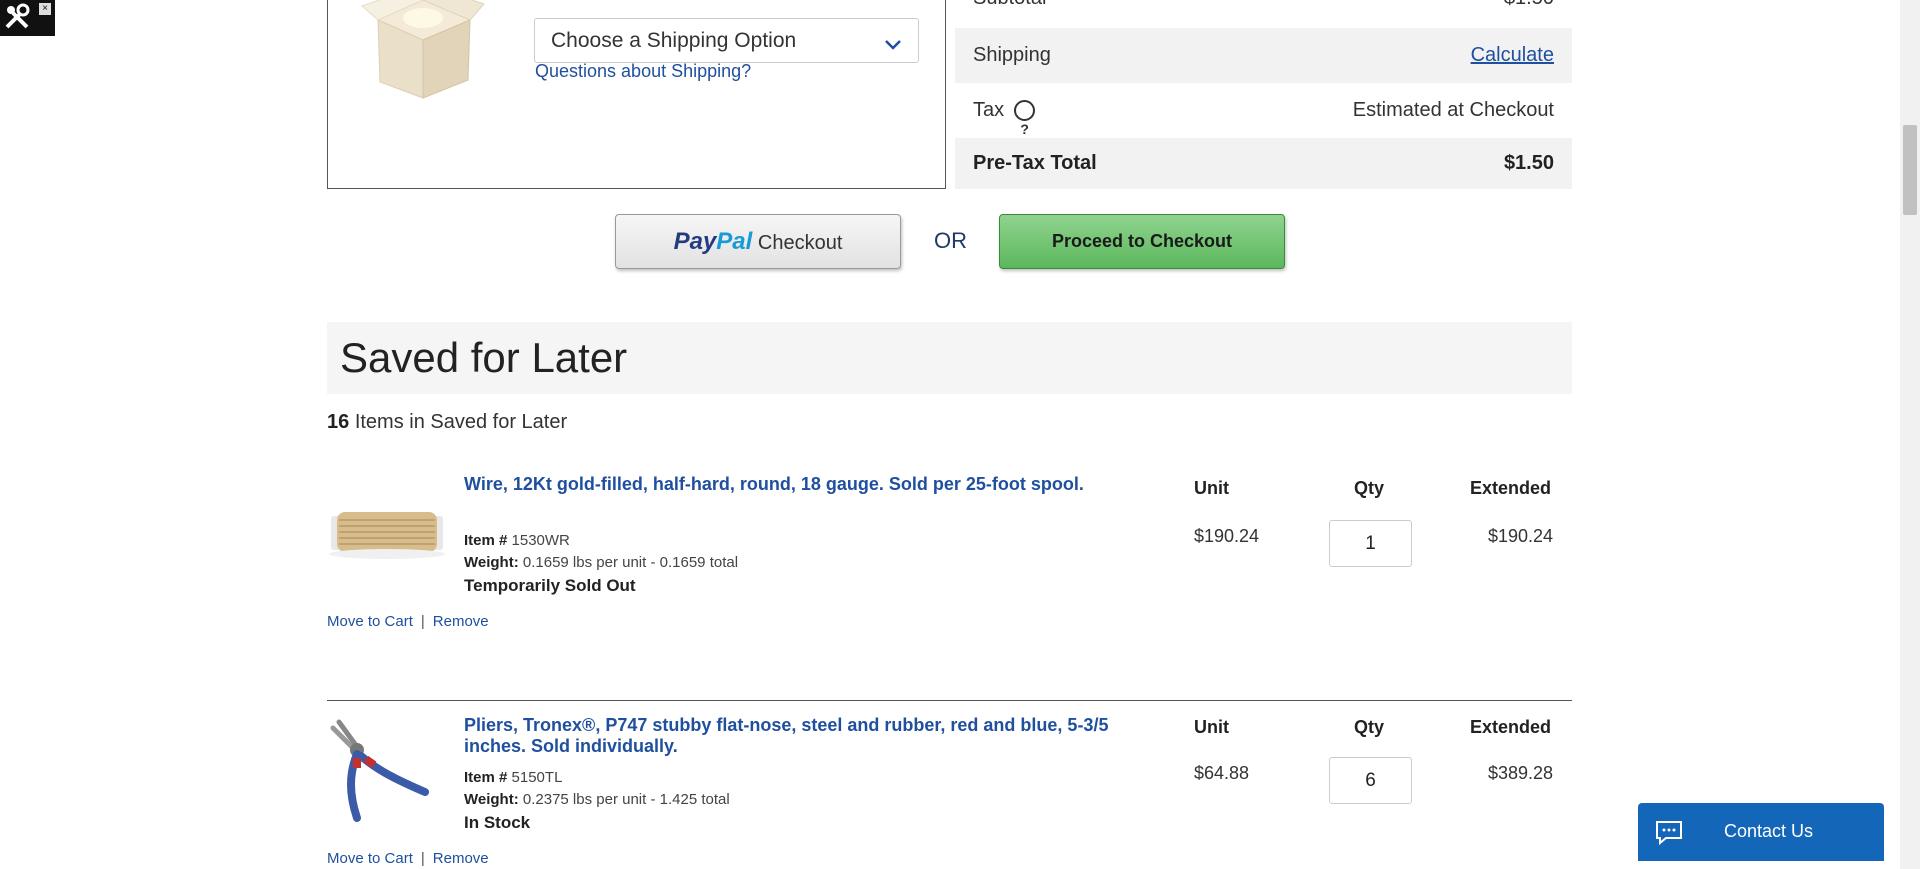 The width and height of the screenshot is (1920, 869). What do you see at coordinates (1370, 543) in the screenshot?
I see `quantity-input: 1` at bounding box center [1370, 543].